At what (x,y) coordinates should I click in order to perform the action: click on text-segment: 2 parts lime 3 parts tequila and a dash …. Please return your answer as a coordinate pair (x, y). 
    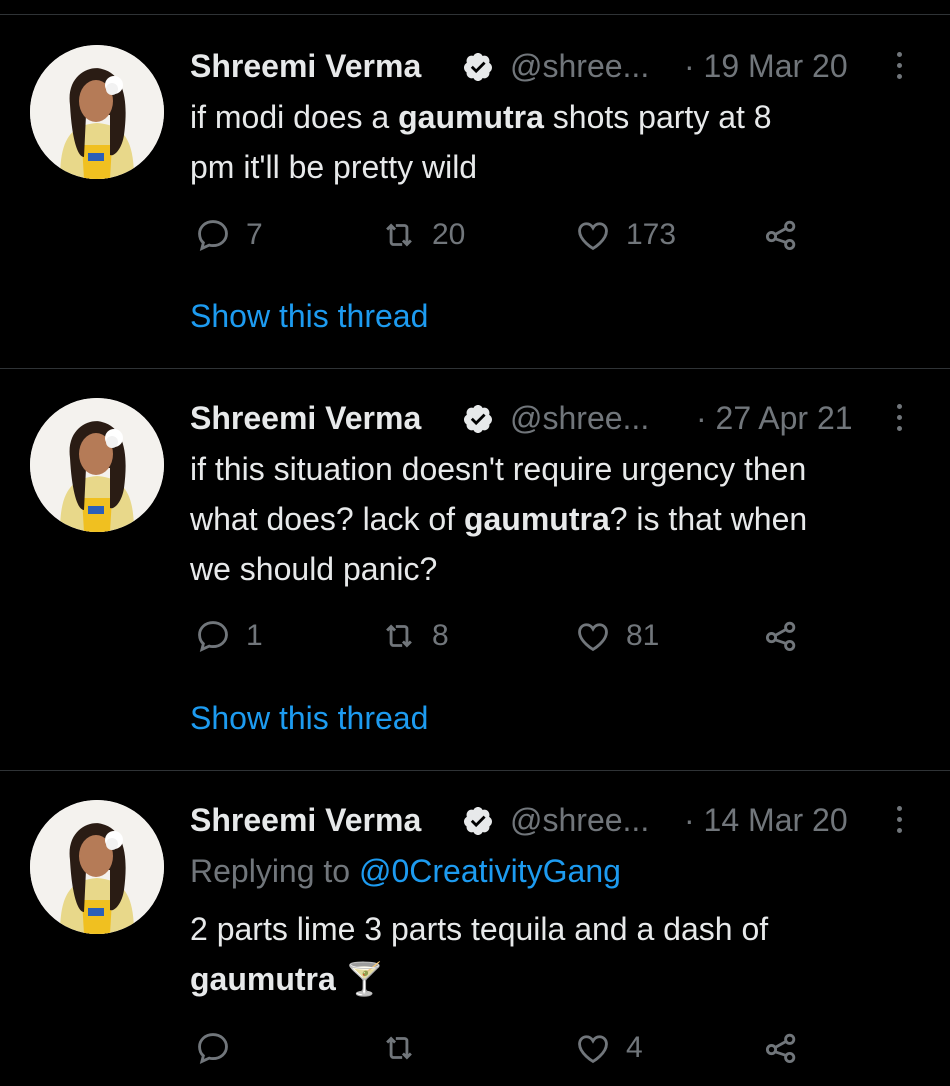
    Looking at the image, I should click on (479, 929).